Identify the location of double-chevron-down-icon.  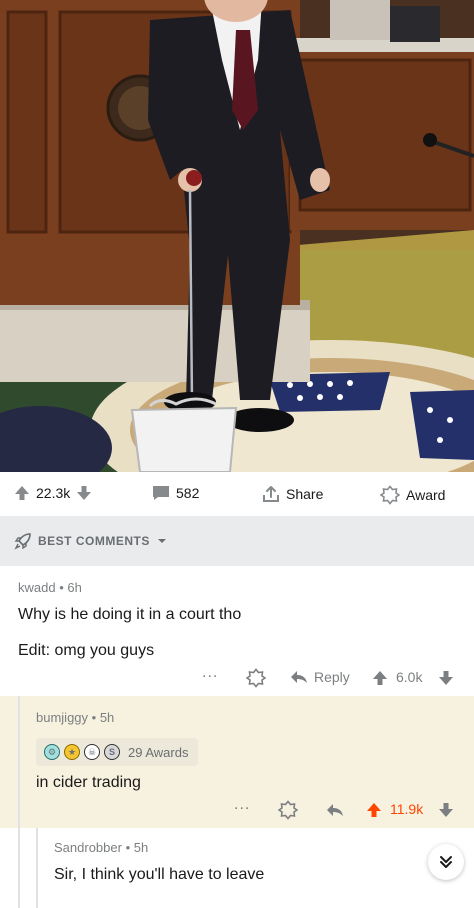
(446, 862).